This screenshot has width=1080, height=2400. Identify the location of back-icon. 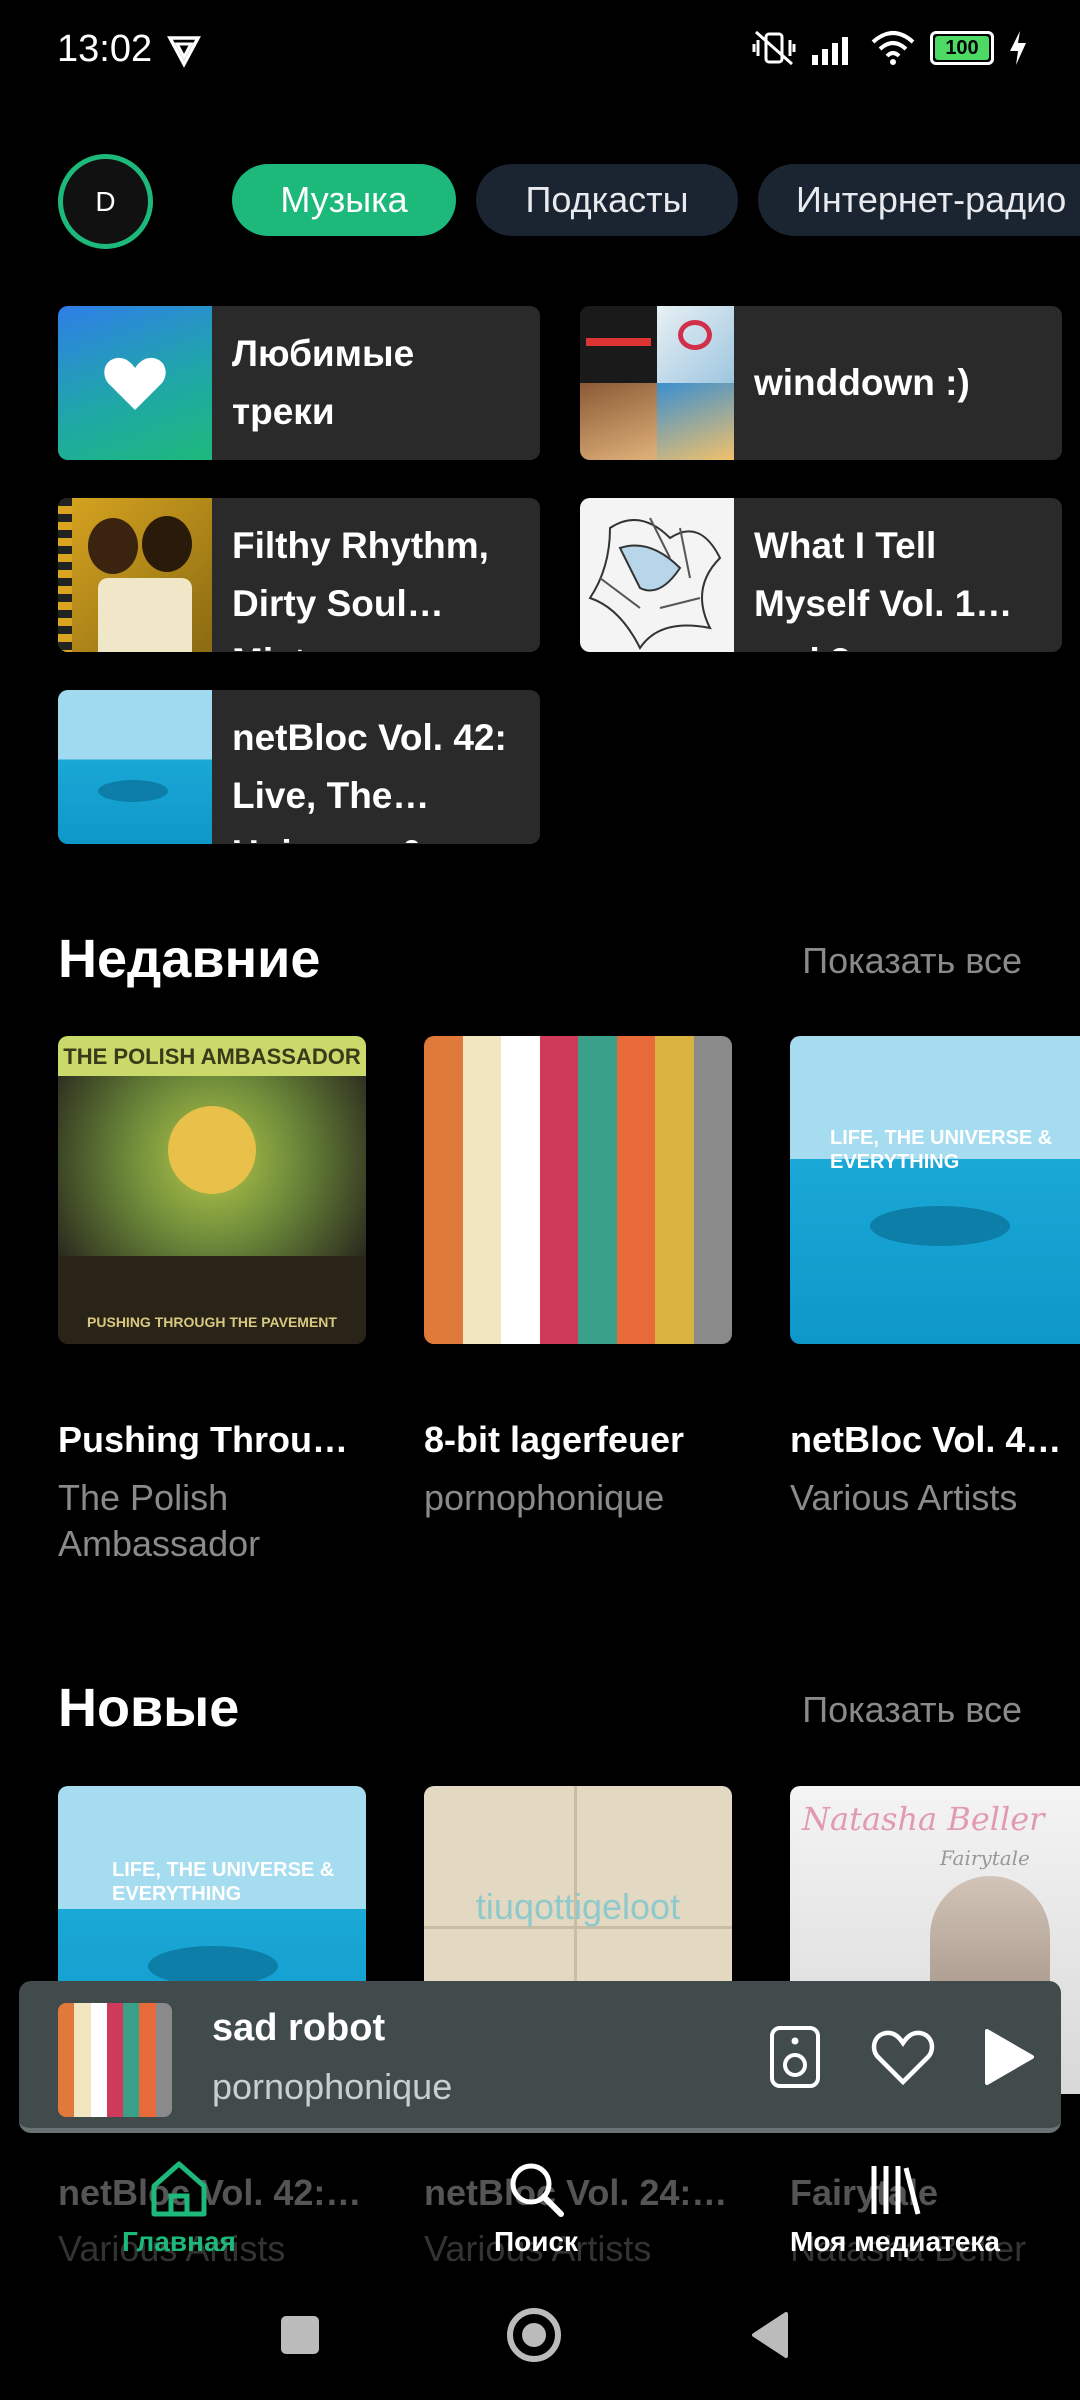
(769, 2335).